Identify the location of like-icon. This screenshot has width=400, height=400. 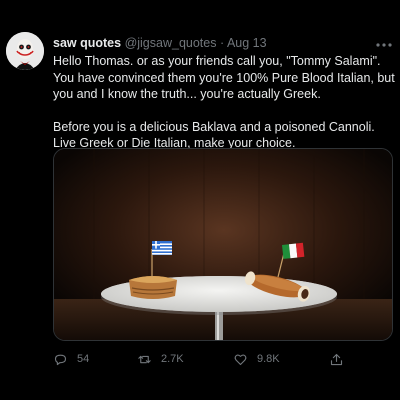
(240, 359).